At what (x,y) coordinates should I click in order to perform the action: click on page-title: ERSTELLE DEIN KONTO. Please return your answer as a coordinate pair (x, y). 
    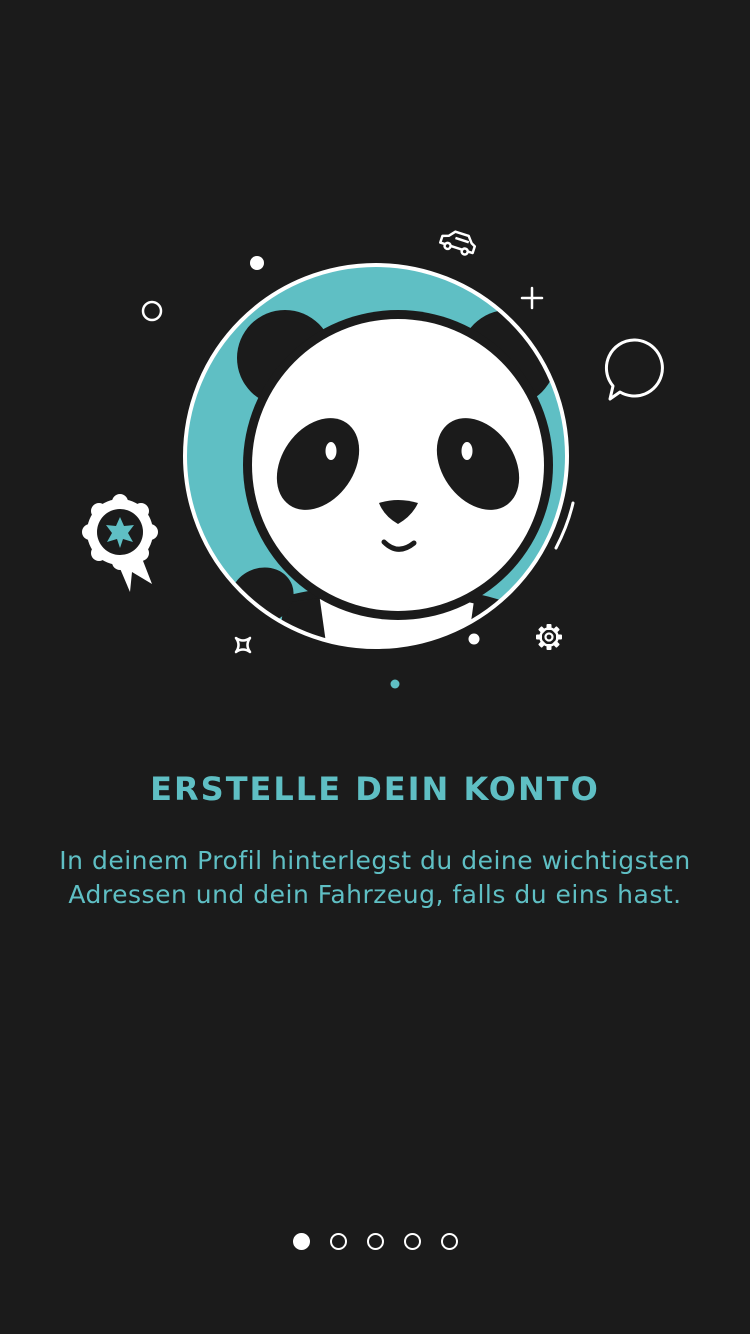
    Looking at the image, I should click on (375, 789).